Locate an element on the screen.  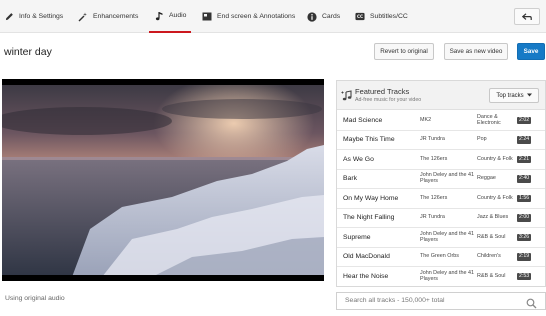
tab-cards: Cards is located at coordinates (323, 16).